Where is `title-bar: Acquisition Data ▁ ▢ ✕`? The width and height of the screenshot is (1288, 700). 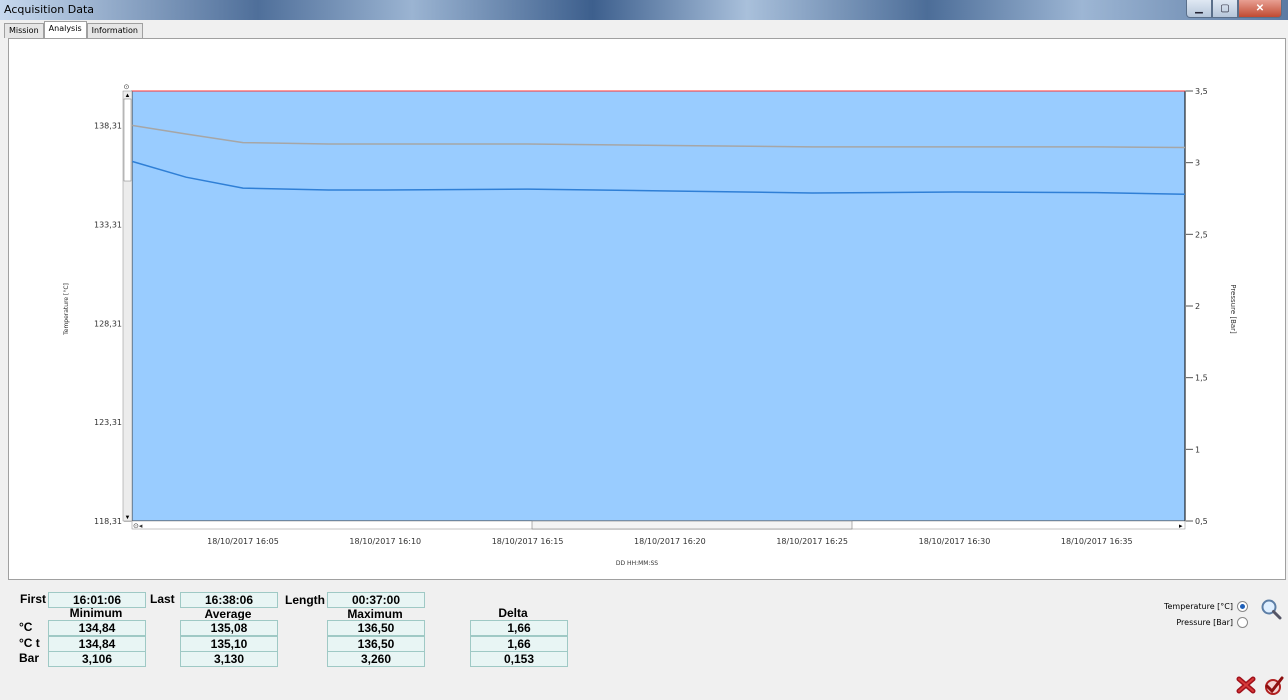 title-bar: Acquisition Data ▁ ▢ ✕ is located at coordinates (644, 10).